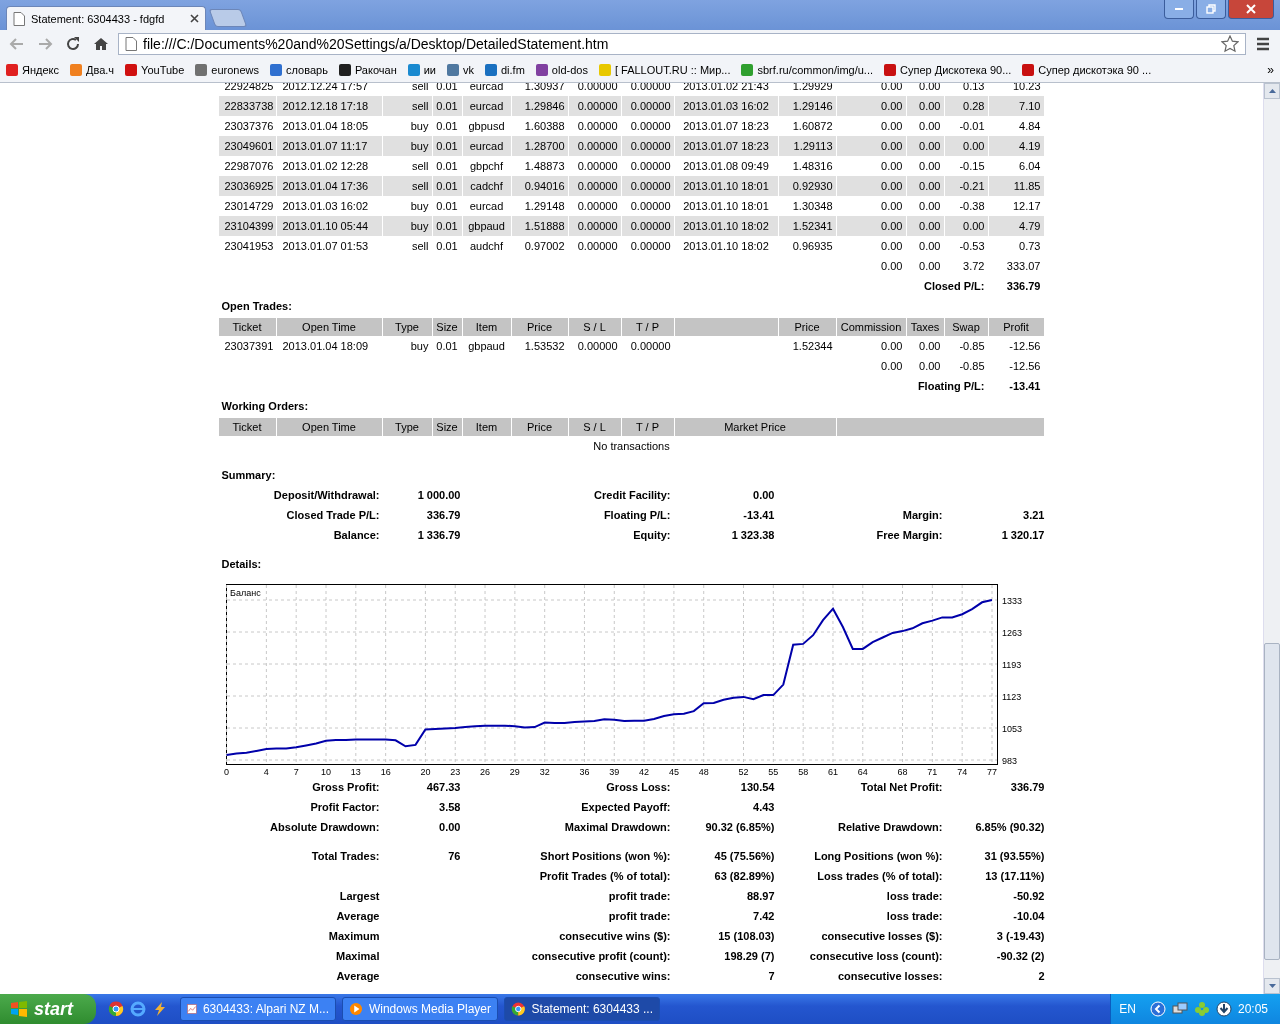 The image size is (1280, 1024). I want to click on field-label: Credit Facility:, so click(632, 495).